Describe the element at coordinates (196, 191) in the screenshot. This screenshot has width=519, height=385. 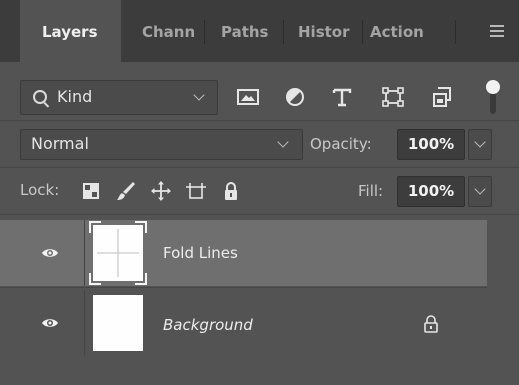
I see `lock-artboard-icon` at that location.